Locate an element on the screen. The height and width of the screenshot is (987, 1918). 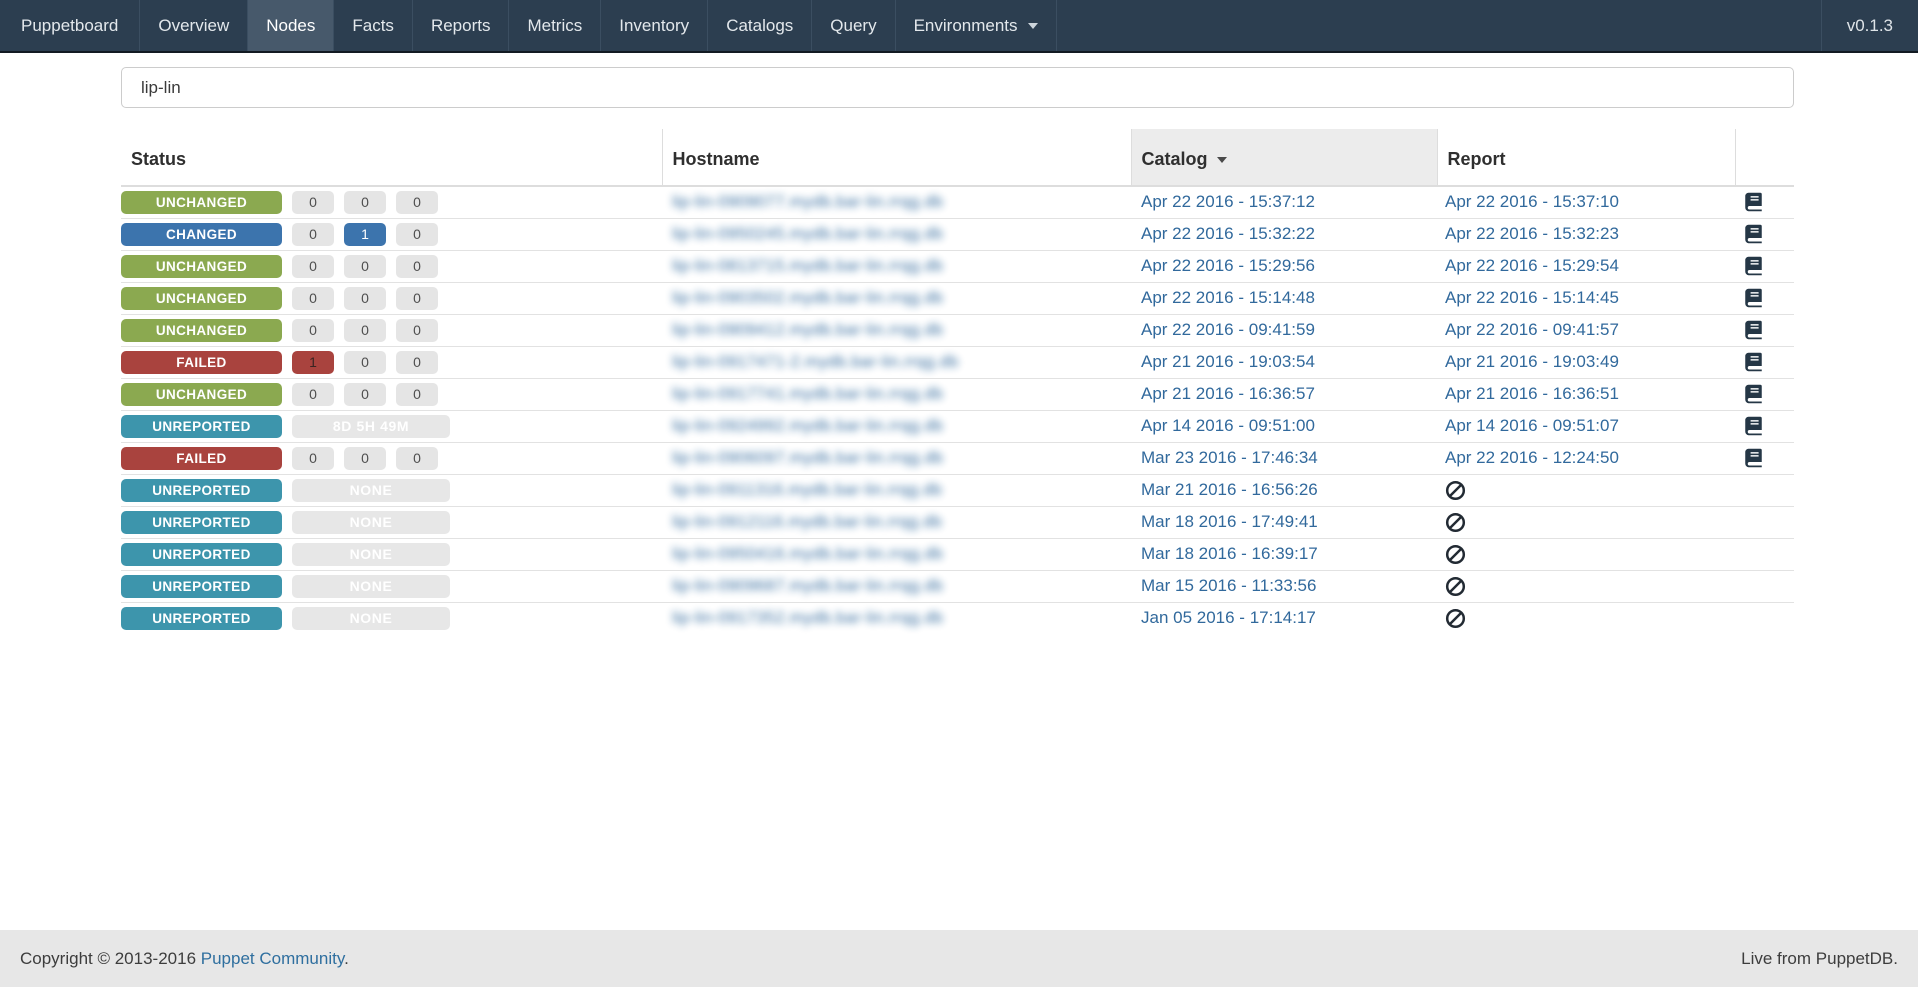
status-badge-failed: FAILED is located at coordinates (201, 458).